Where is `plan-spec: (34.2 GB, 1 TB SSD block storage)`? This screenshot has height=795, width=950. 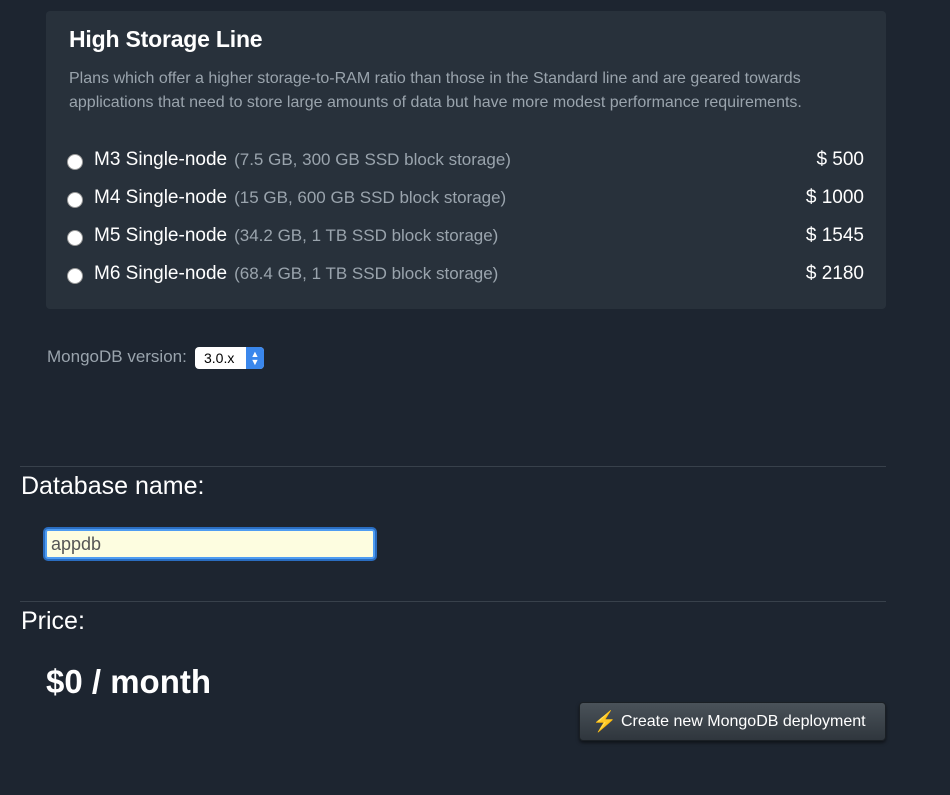
plan-spec: (34.2 GB, 1 TB SSD block storage) is located at coordinates (366, 235).